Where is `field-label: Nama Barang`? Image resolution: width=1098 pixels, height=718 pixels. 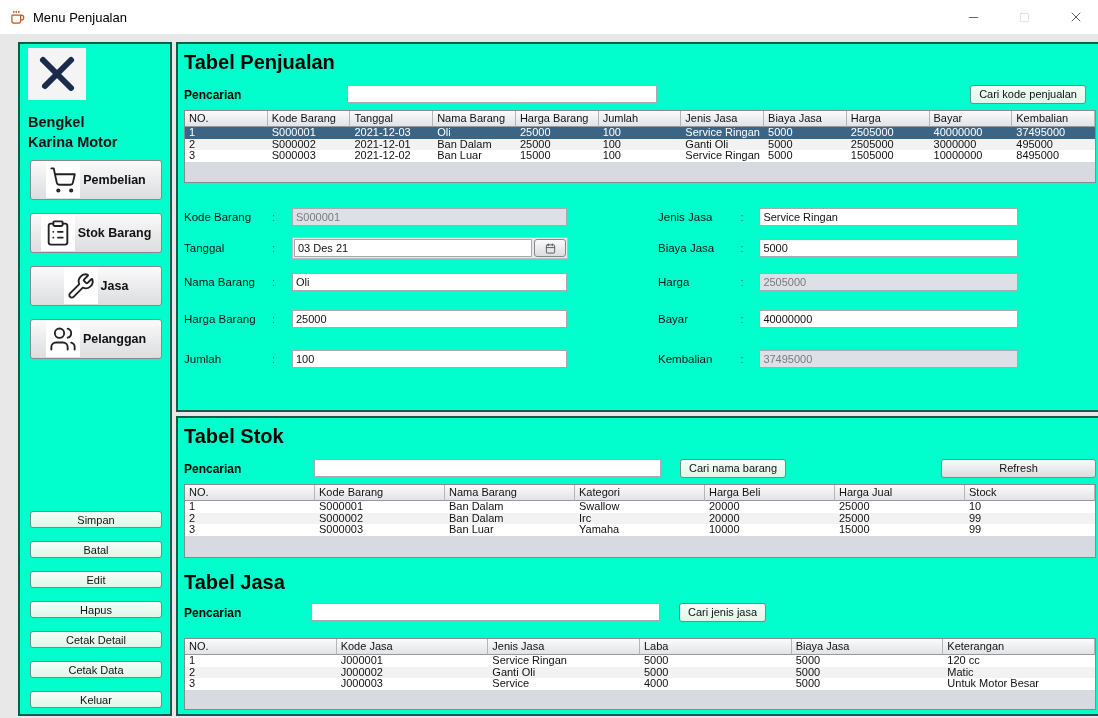
field-label: Nama Barang is located at coordinates (220, 282).